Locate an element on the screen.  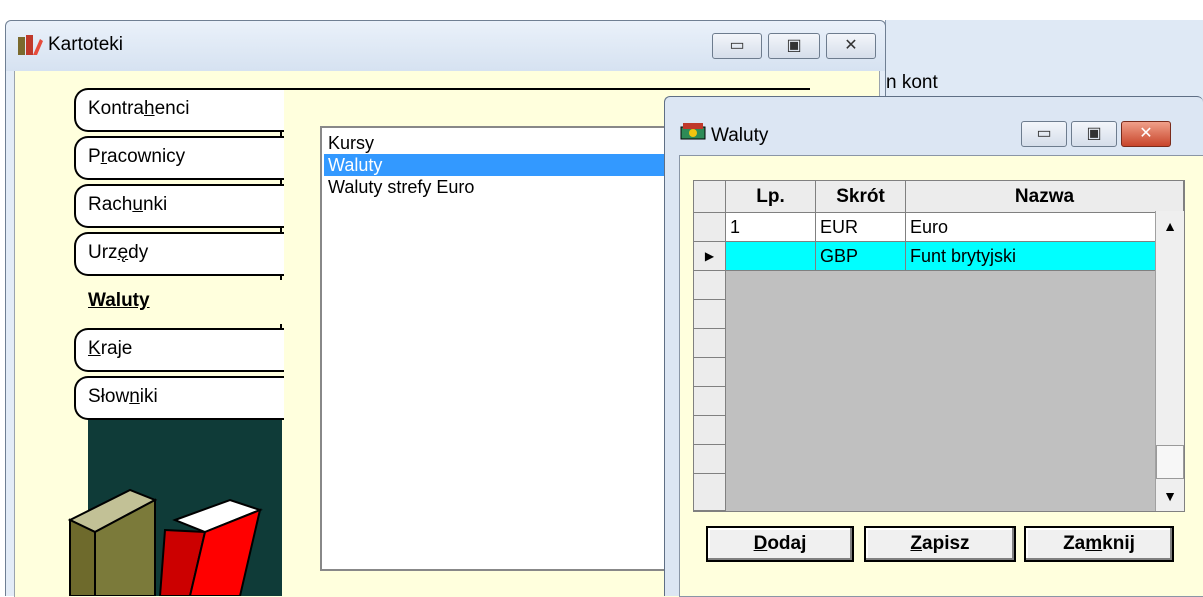
tab-slowniki-label: Słowniki is located at coordinates (123, 396).